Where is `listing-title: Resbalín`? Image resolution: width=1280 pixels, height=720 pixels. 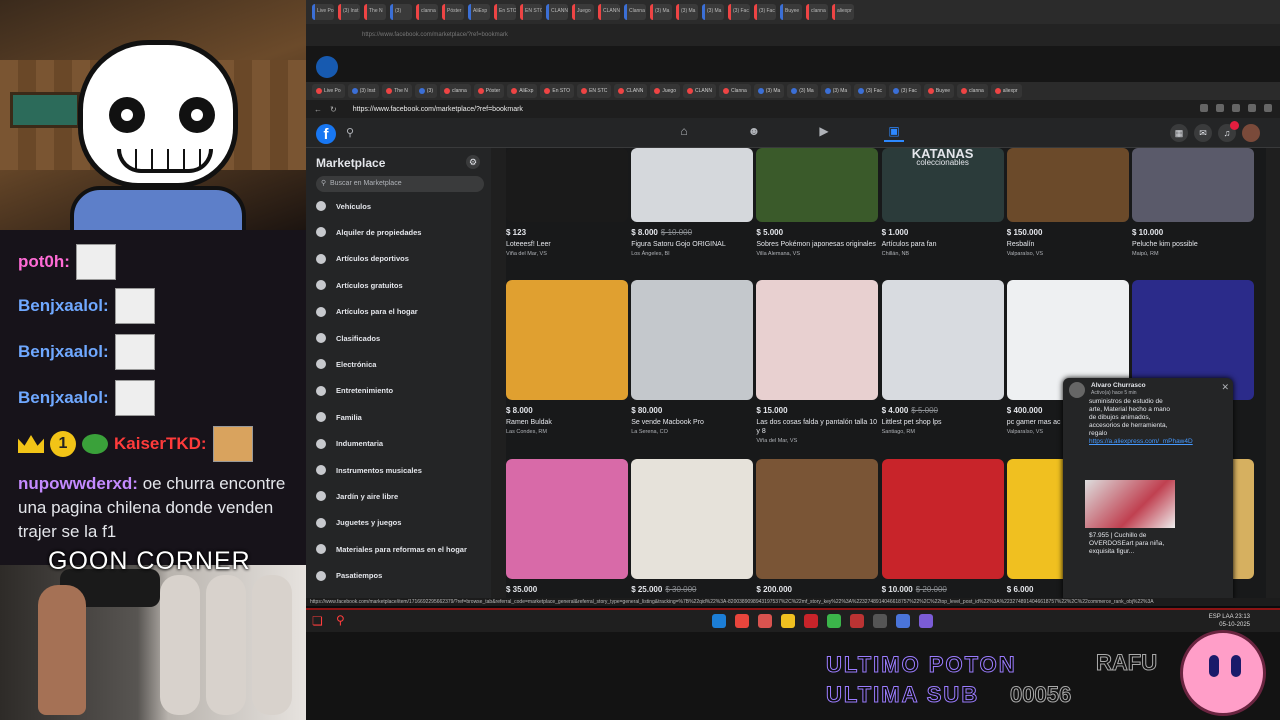 listing-title: Resbalín is located at coordinates (1068, 244).